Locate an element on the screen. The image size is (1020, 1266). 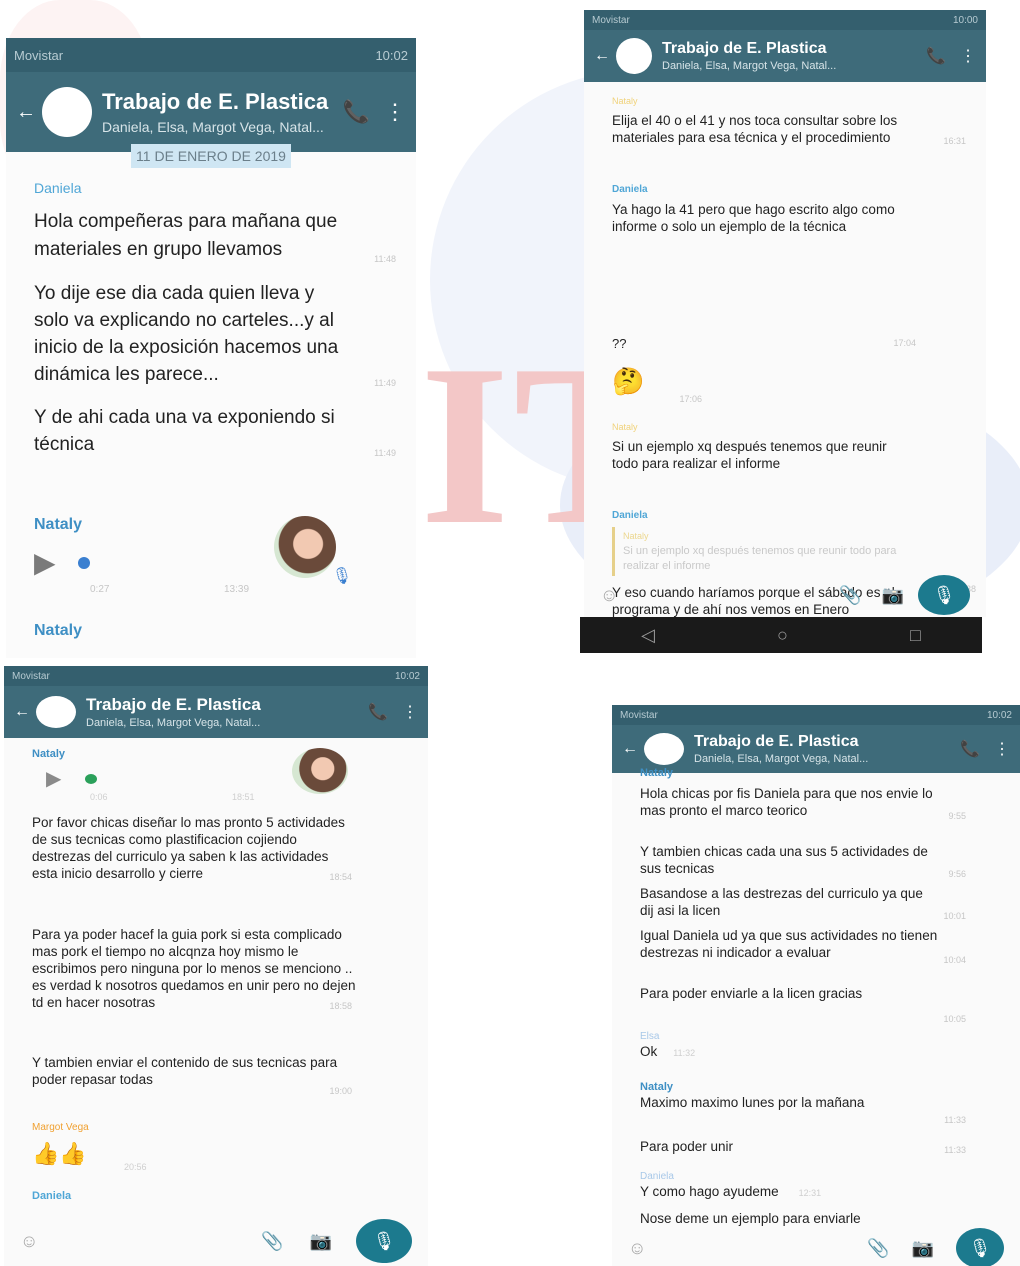
status-bar: Movistar 10:00 is located at coordinates (785, 20).